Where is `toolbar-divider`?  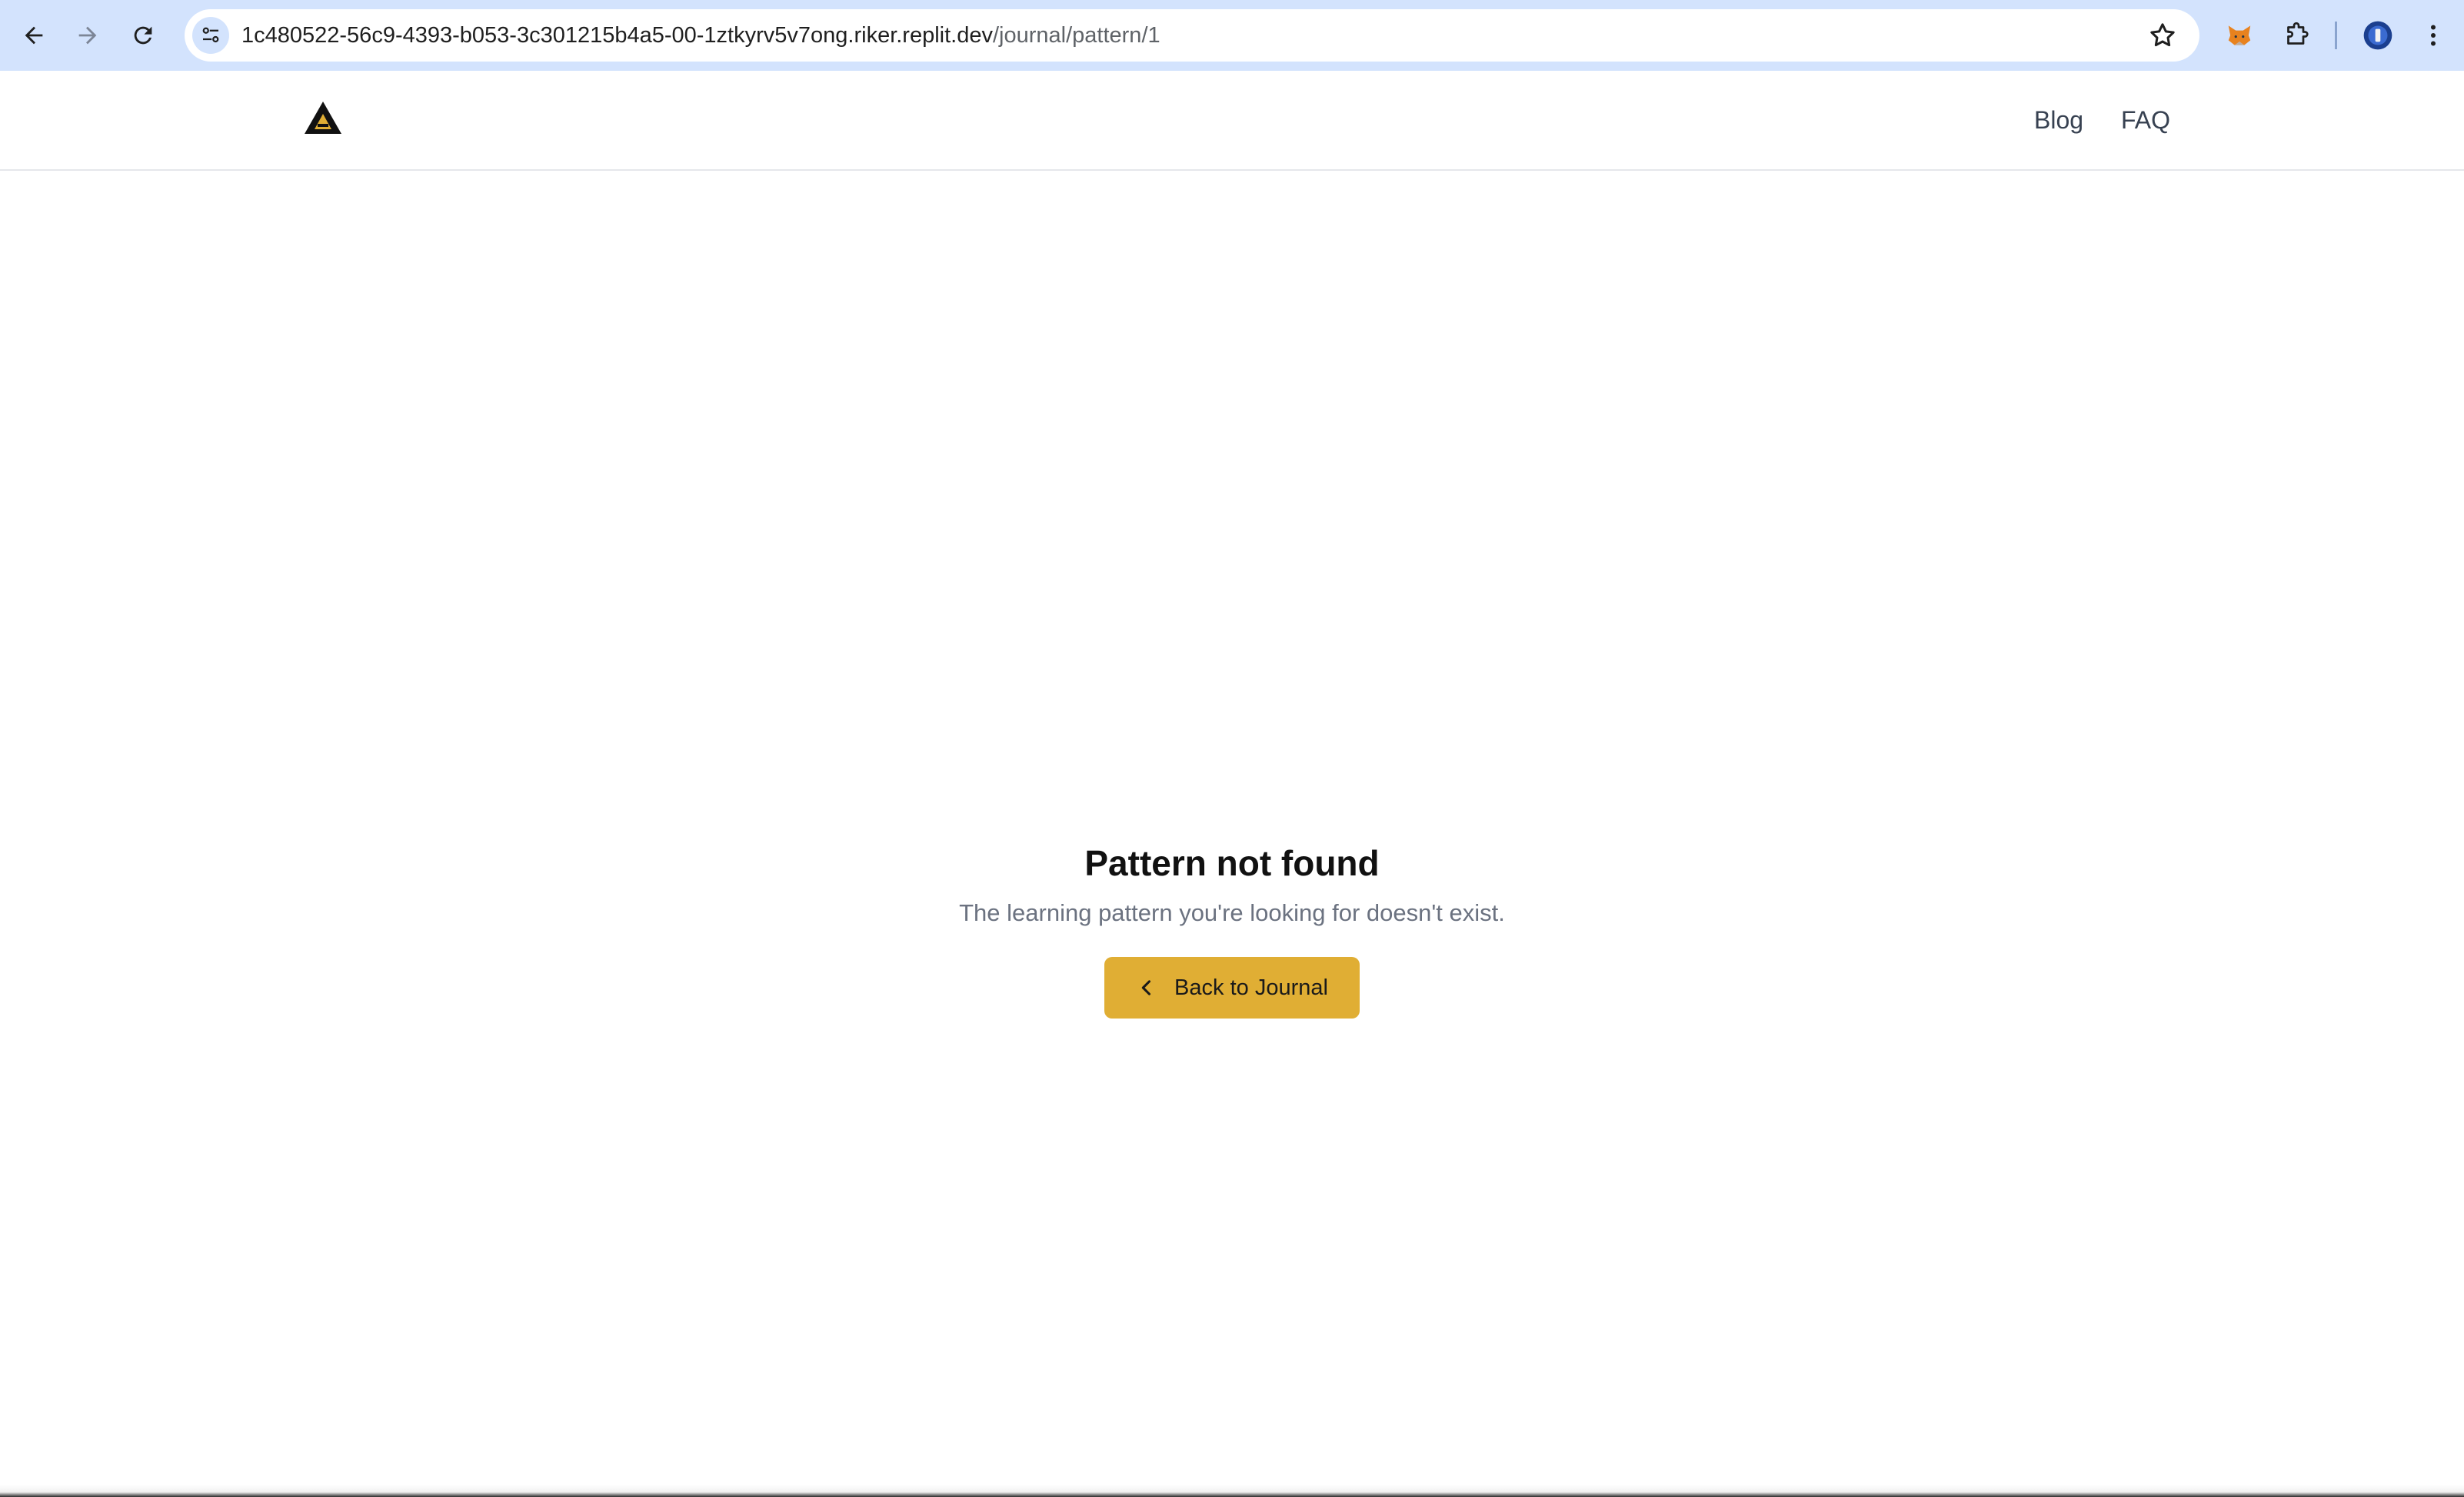 toolbar-divider is located at coordinates (2336, 35).